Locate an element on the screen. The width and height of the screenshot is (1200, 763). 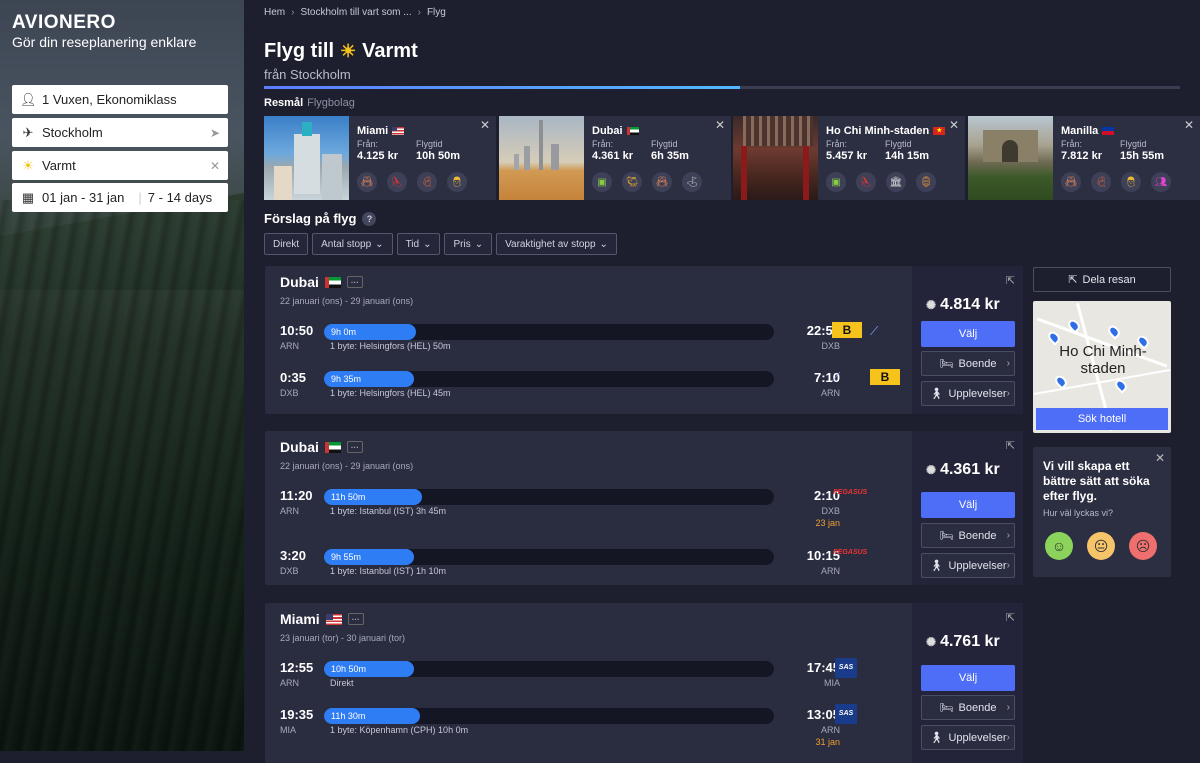
stop-info: 1 byte: Istanbul (IST) 1h 10m is located at coordinates (388, 571).